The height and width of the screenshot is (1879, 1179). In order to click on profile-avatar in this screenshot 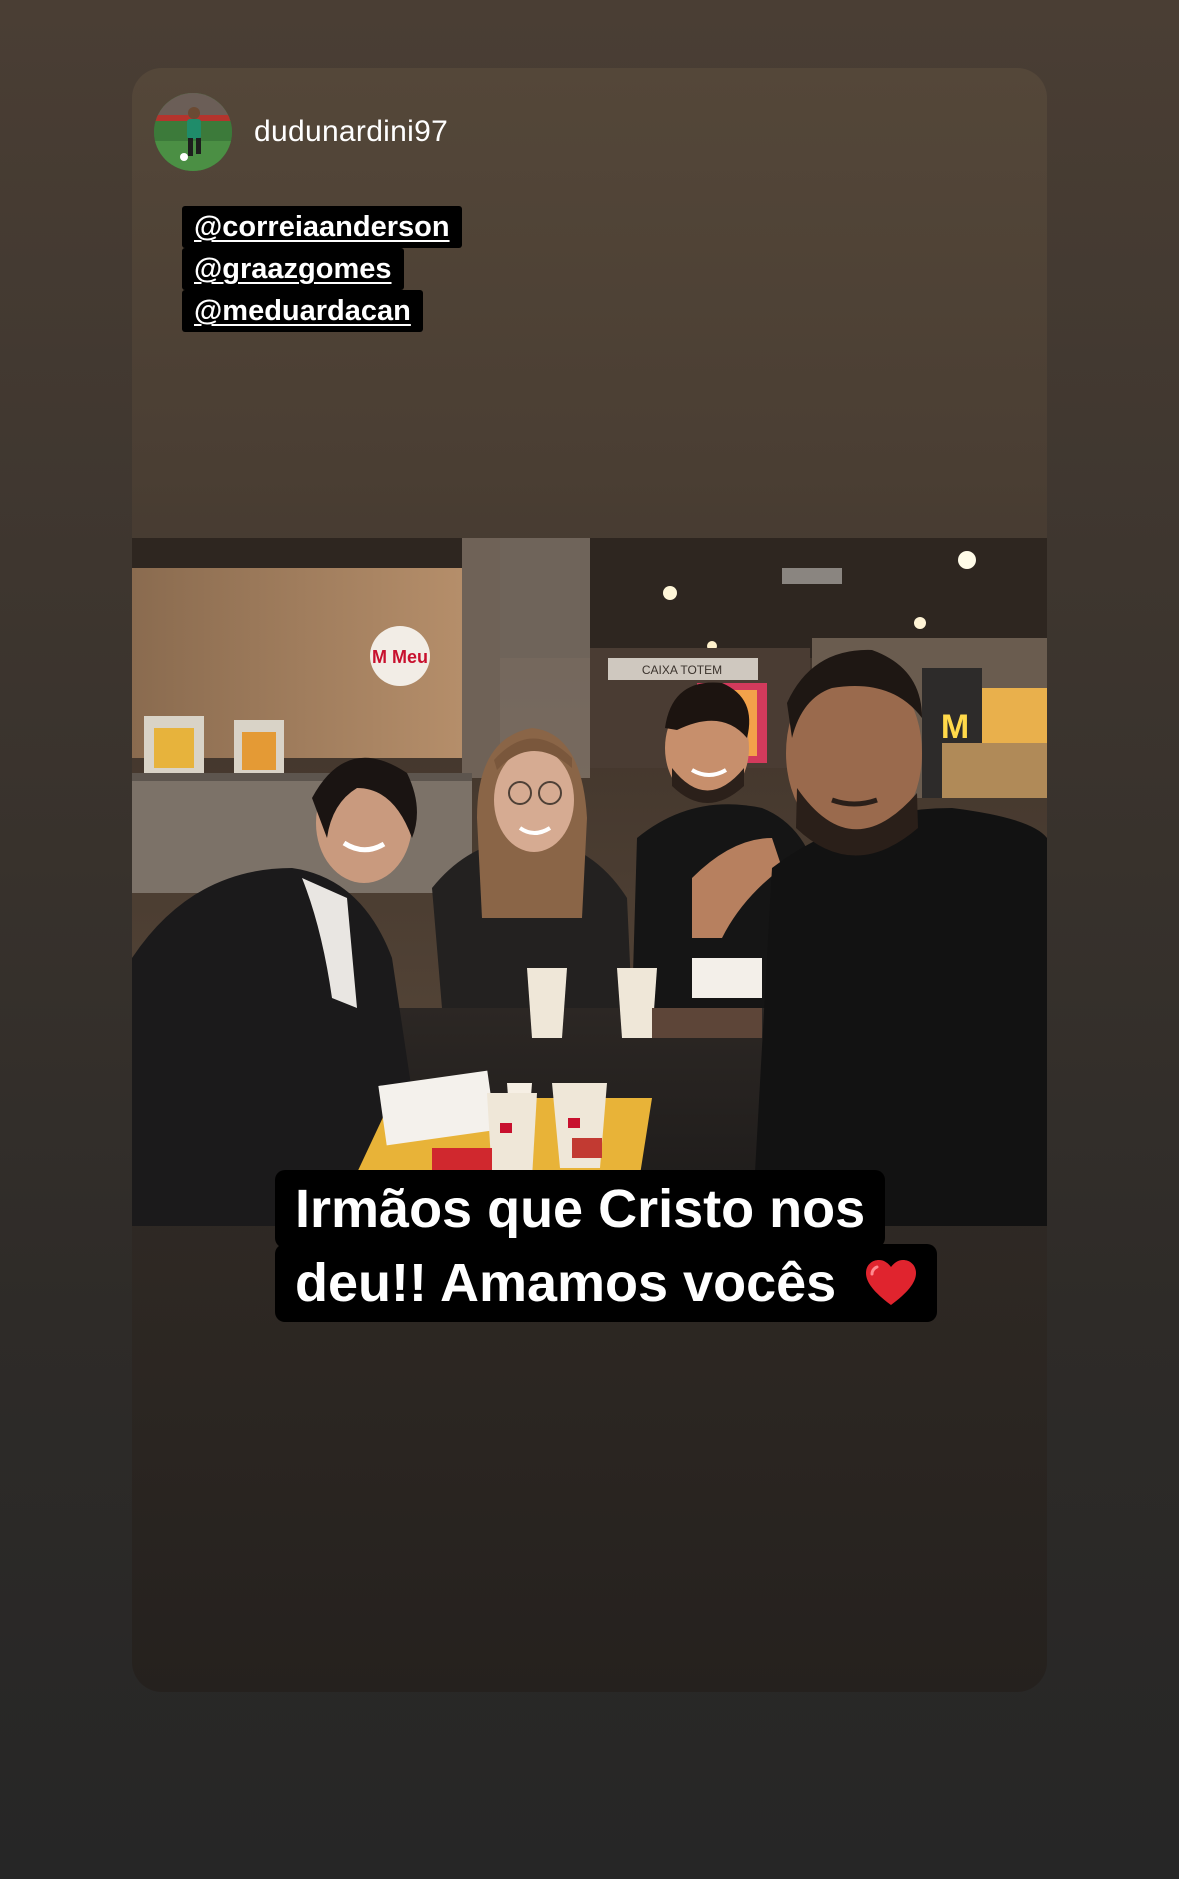, I will do `click(193, 132)`.